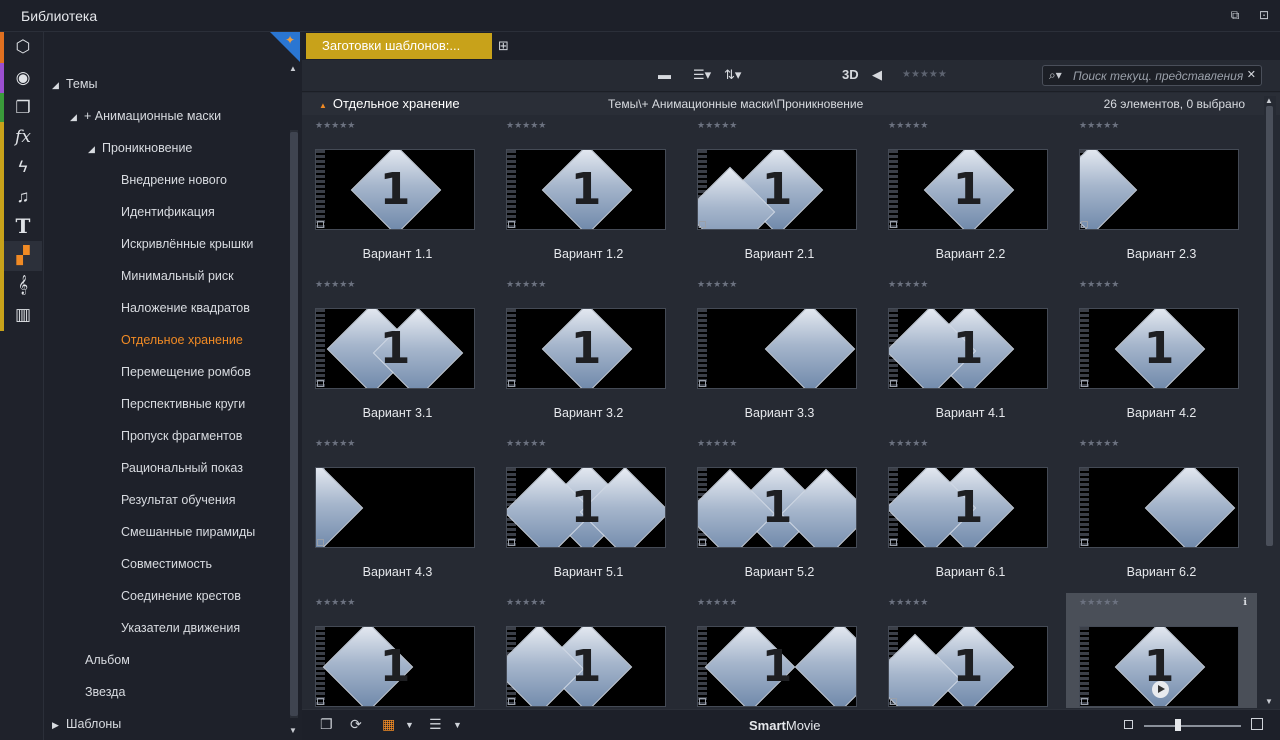 The height and width of the screenshot is (740, 1280). Describe the element at coordinates (924, 74) in the screenshot. I see `rating-filter: ★★★★★` at that location.